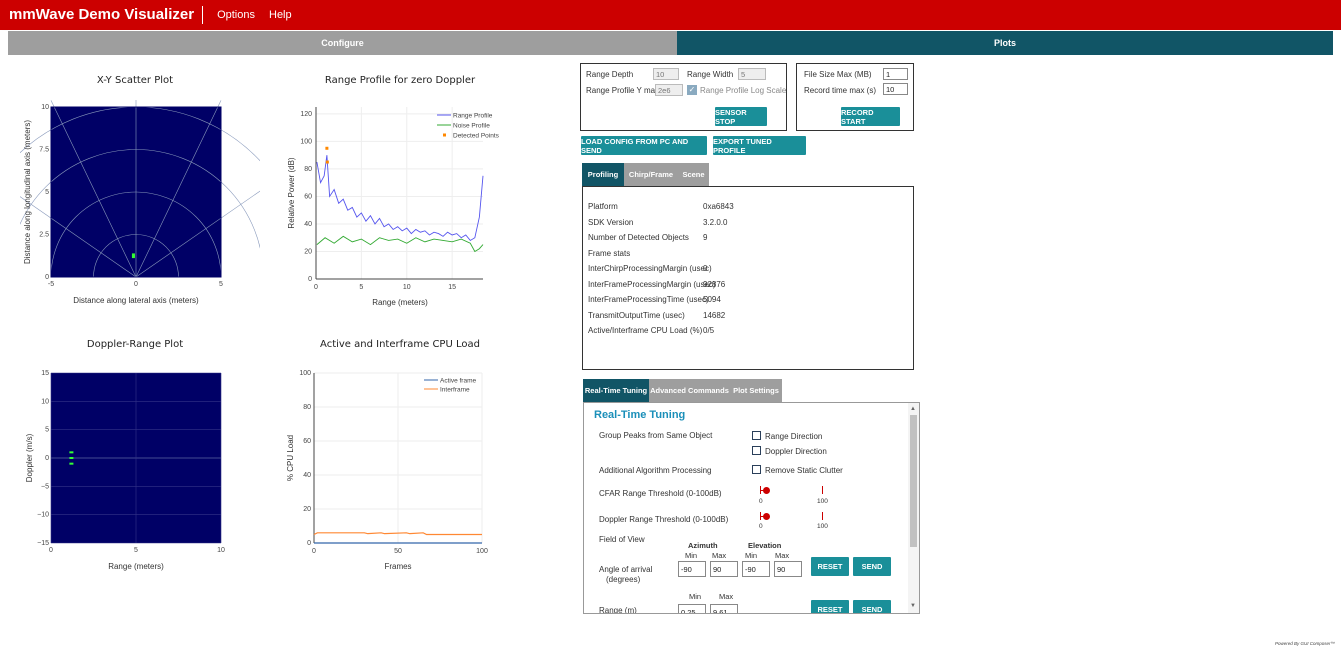 This screenshot has width=1341, height=648. What do you see at coordinates (666, 74) in the screenshot?
I see `range-depth-input: 10` at bounding box center [666, 74].